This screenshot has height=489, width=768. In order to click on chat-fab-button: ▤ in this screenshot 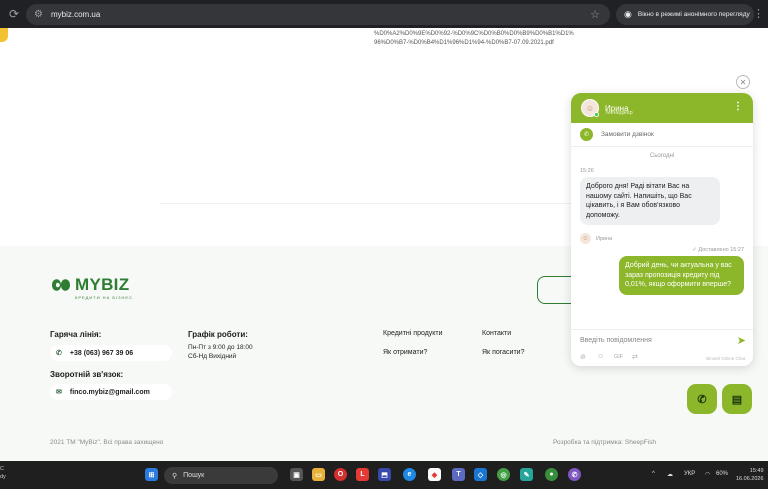, I will do `click(737, 399)`.